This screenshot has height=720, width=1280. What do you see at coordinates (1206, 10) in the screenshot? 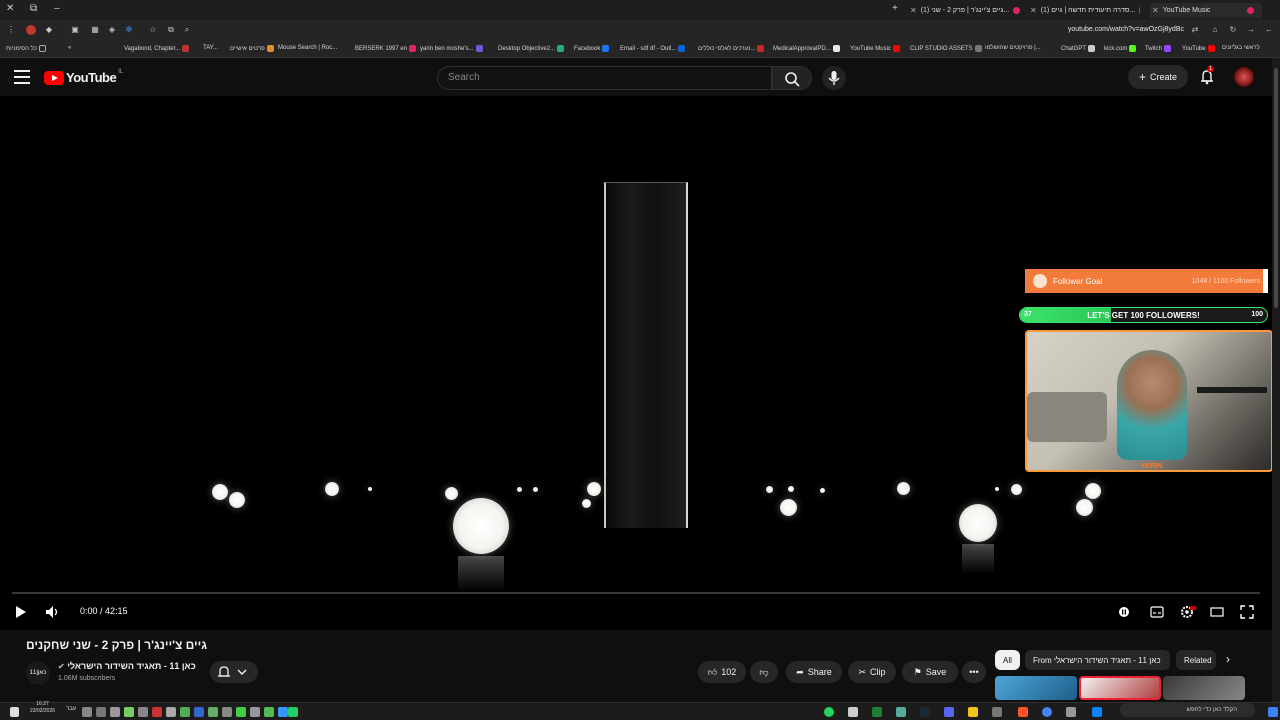
I see `tab-youtube-music: ✕ YouTube Music` at bounding box center [1206, 10].